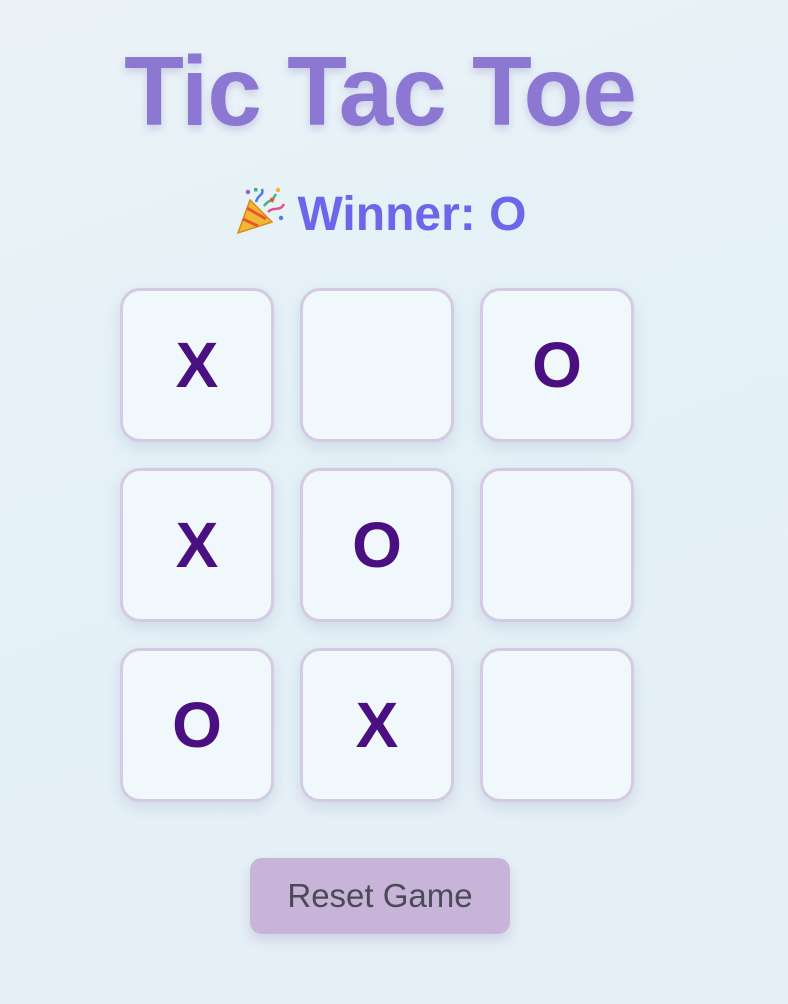 Image resolution: width=788 pixels, height=1004 pixels. I want to click on board-cell-7: O, so click(197, 725).